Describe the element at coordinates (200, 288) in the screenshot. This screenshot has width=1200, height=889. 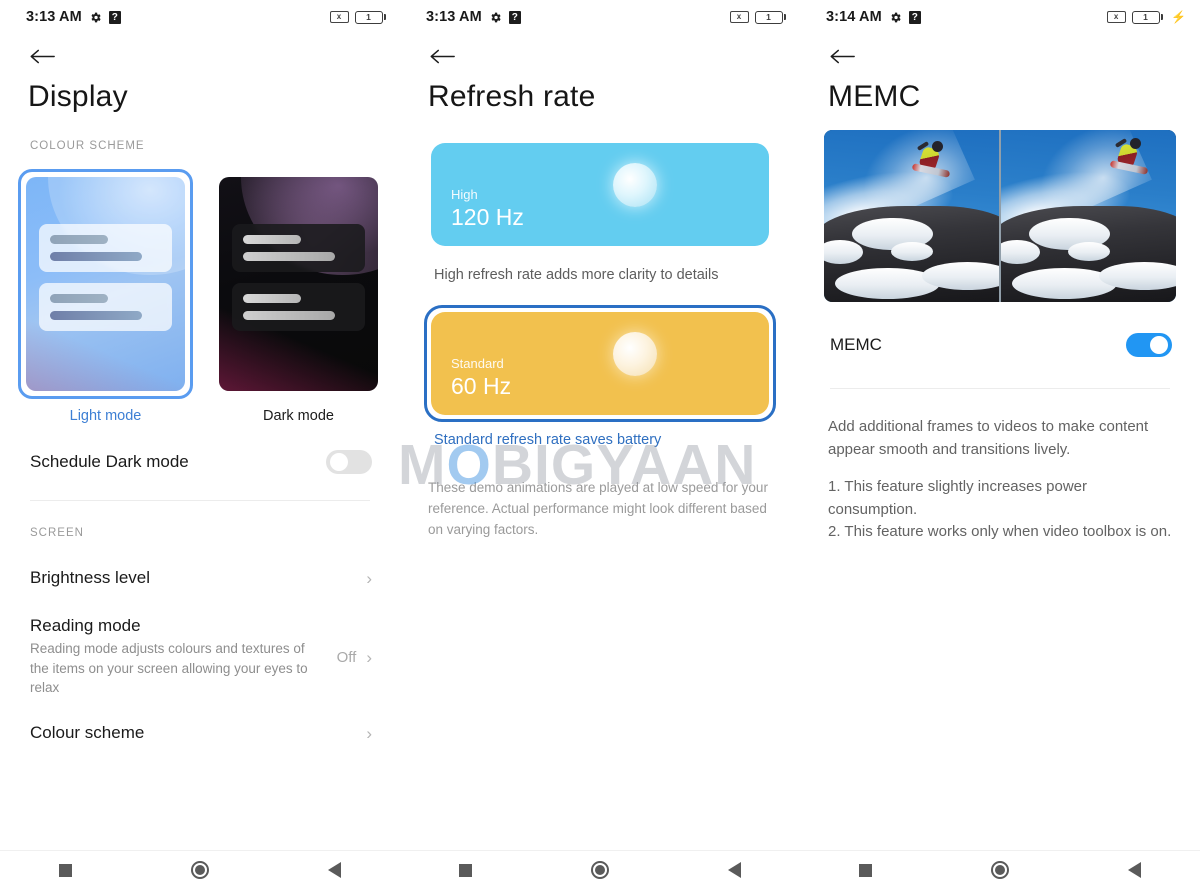
I see `theme-thumbnails: Light mode Dark mode` at that location.